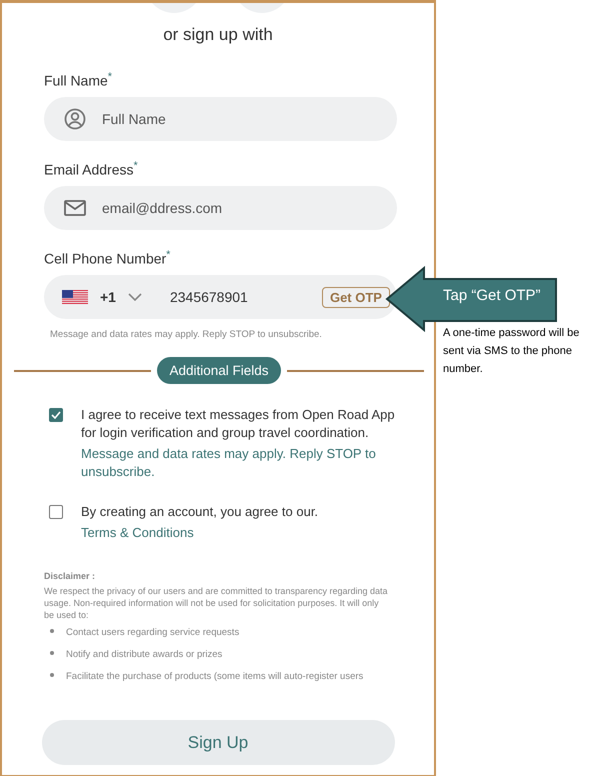 The width and height of the screenshot is (594, 776). Describe the element at coordinates (238, 424) in the screenshot. I see `consent-text: I agree to receive text messages from Open Road App for login verification and group travel coordination.` at that location.